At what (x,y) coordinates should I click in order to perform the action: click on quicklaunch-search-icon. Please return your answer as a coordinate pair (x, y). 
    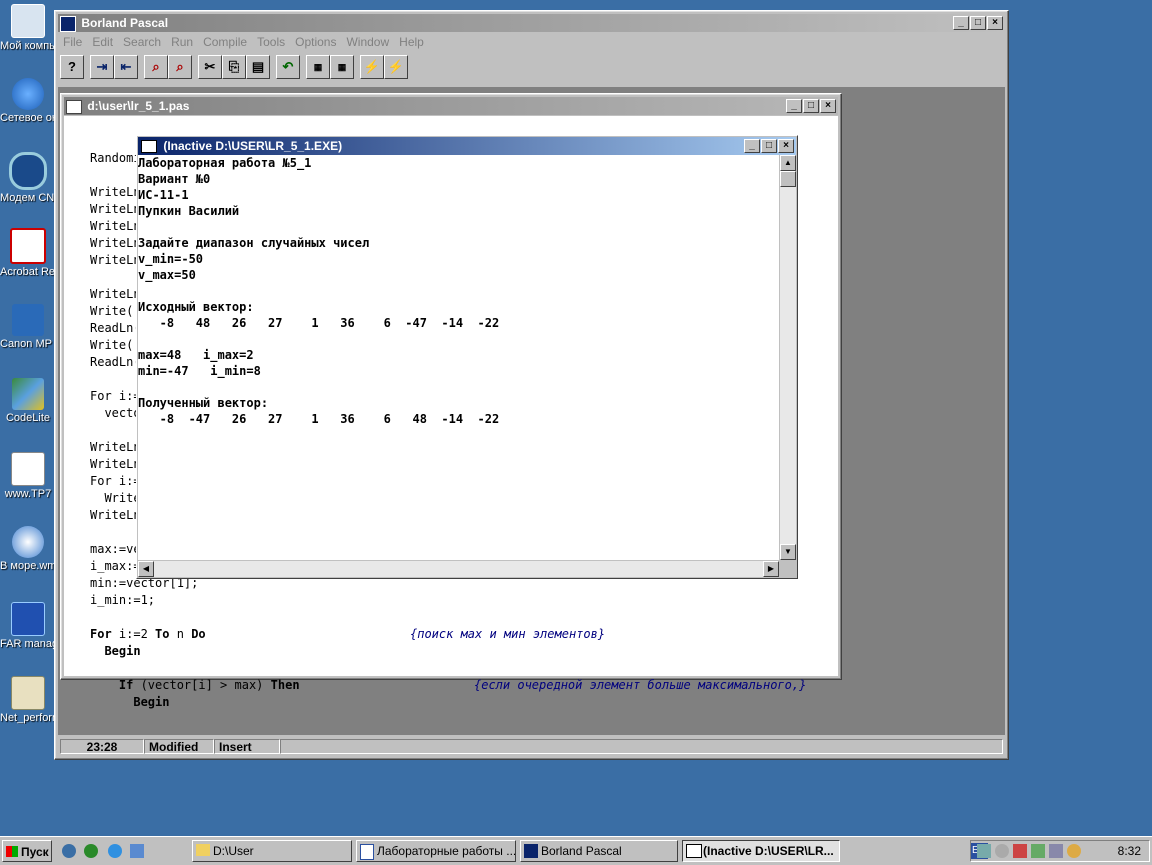
    Looking at the image, I should click on (69, 851).